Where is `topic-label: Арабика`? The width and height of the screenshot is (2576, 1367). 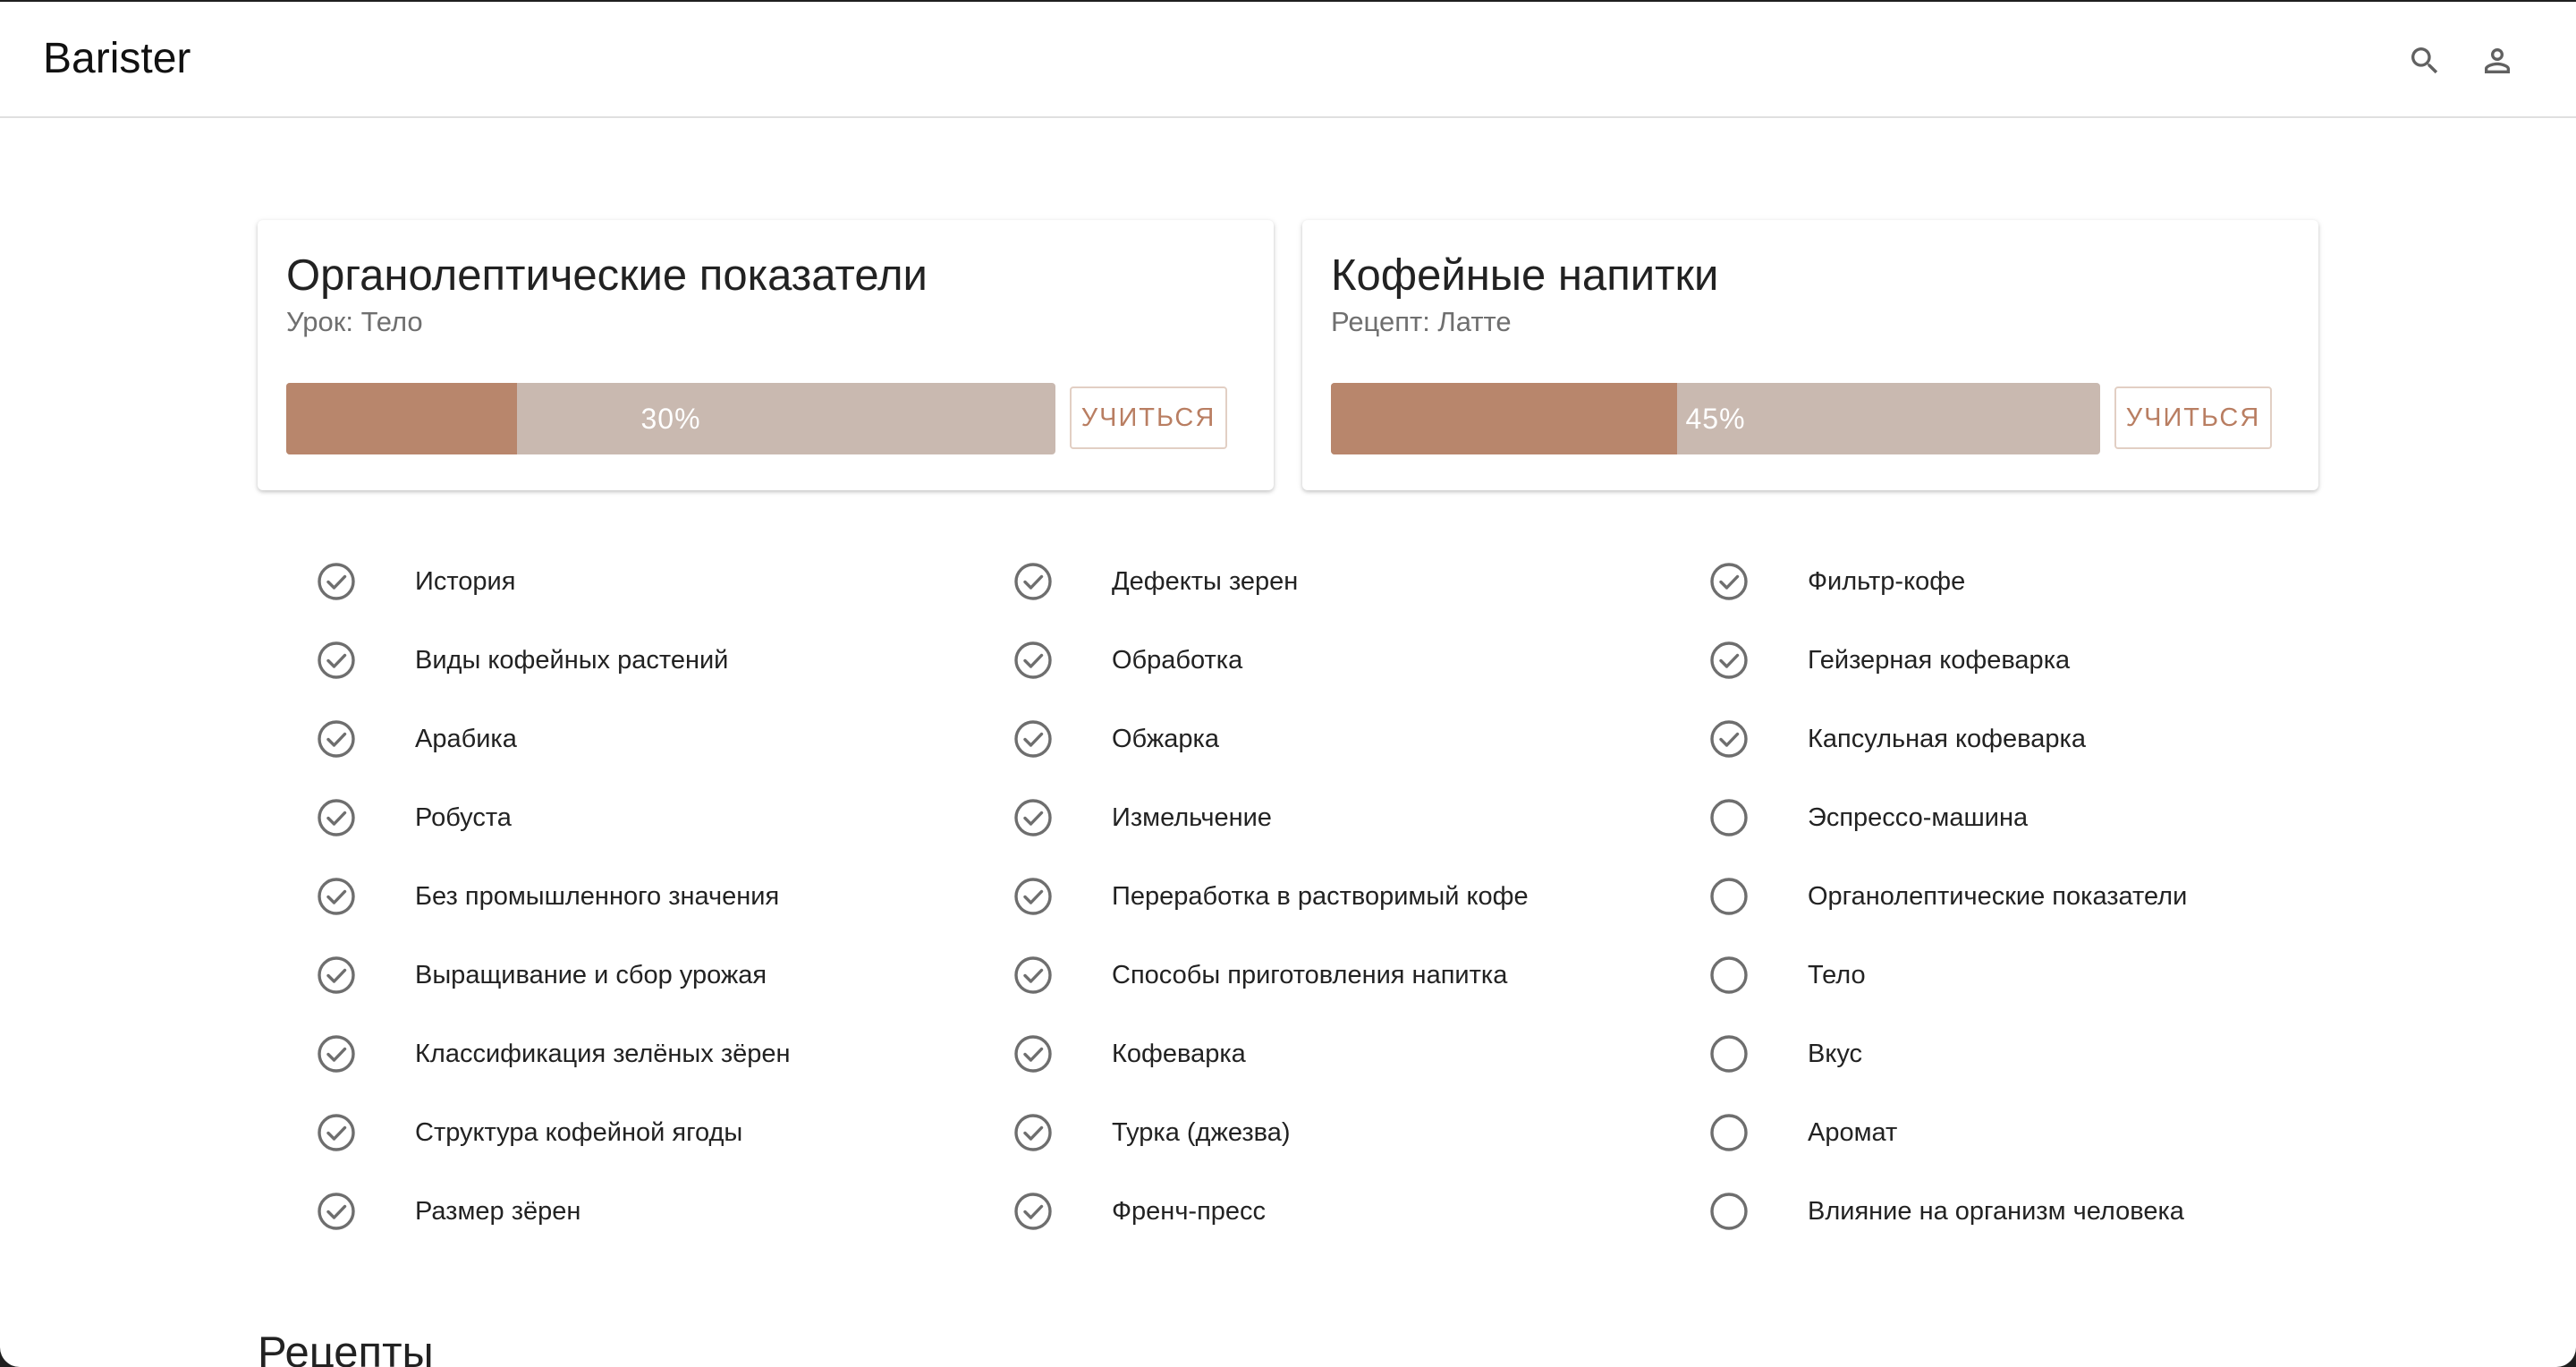
topic-label: Арабика is located at coordinates (466, 739).